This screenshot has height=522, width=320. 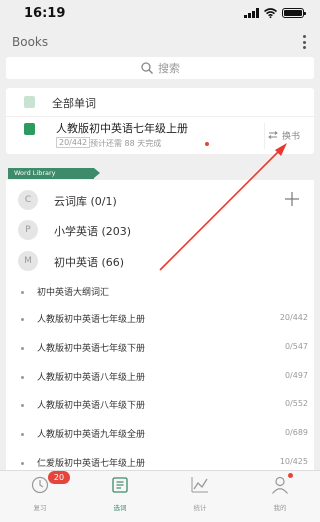 What do you see at coordinates (160, 14) in the screenshot?
I see `status-bar: 16:19` at bounding box center [160, 14].